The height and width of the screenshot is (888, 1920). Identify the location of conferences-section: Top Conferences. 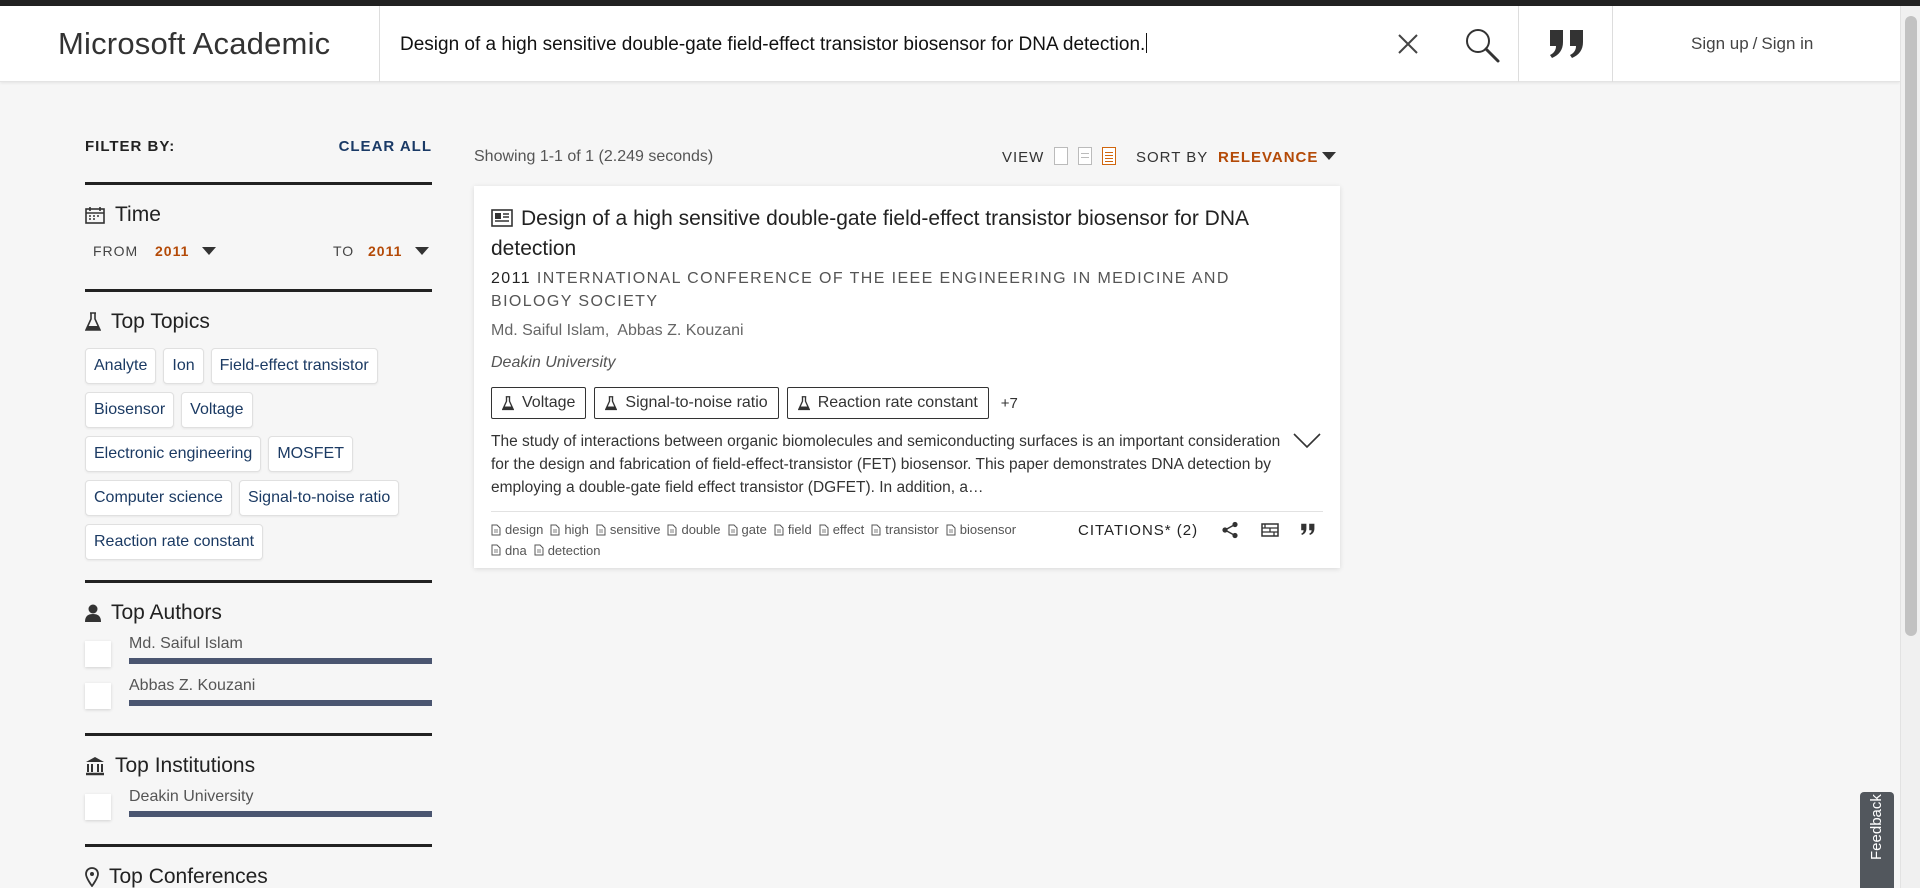
(258, 866).